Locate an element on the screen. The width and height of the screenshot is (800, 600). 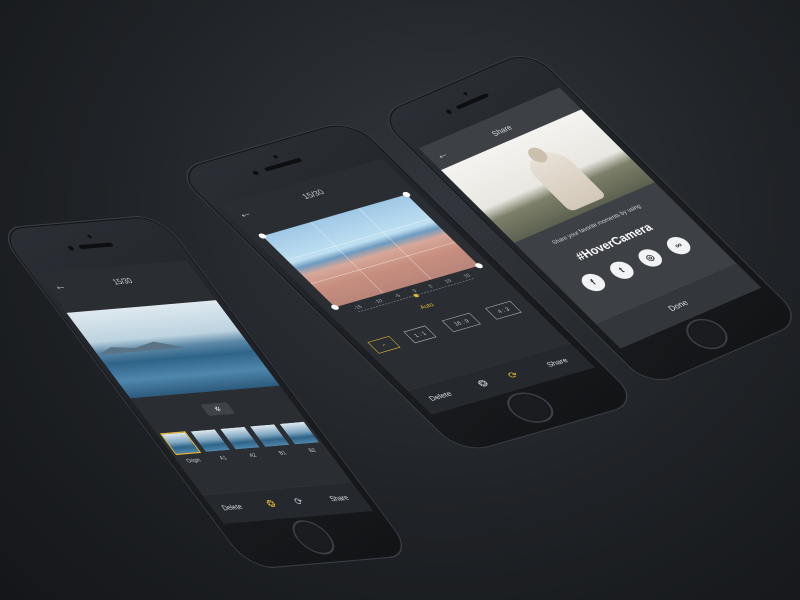
filter-label: B2 is located at coordinates (312, 450).